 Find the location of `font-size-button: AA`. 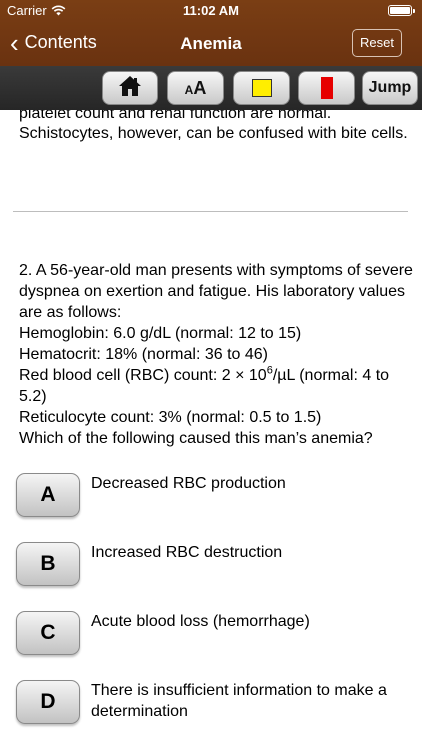

font-size-button: AA is located at coordinates (195, 88).